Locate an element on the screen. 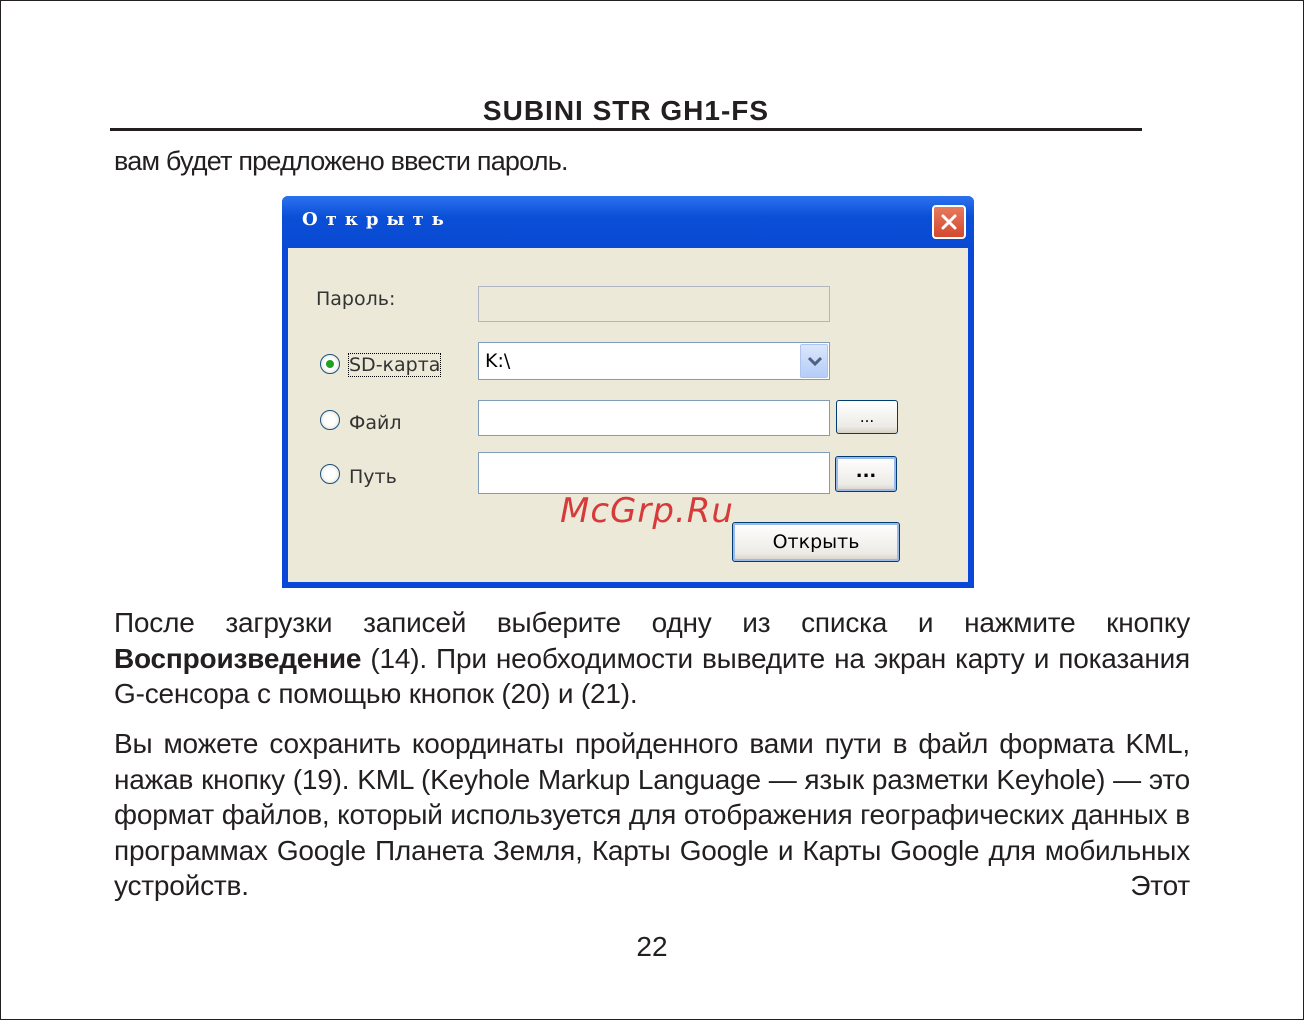  header-rule is located at coordinates (626, 129).